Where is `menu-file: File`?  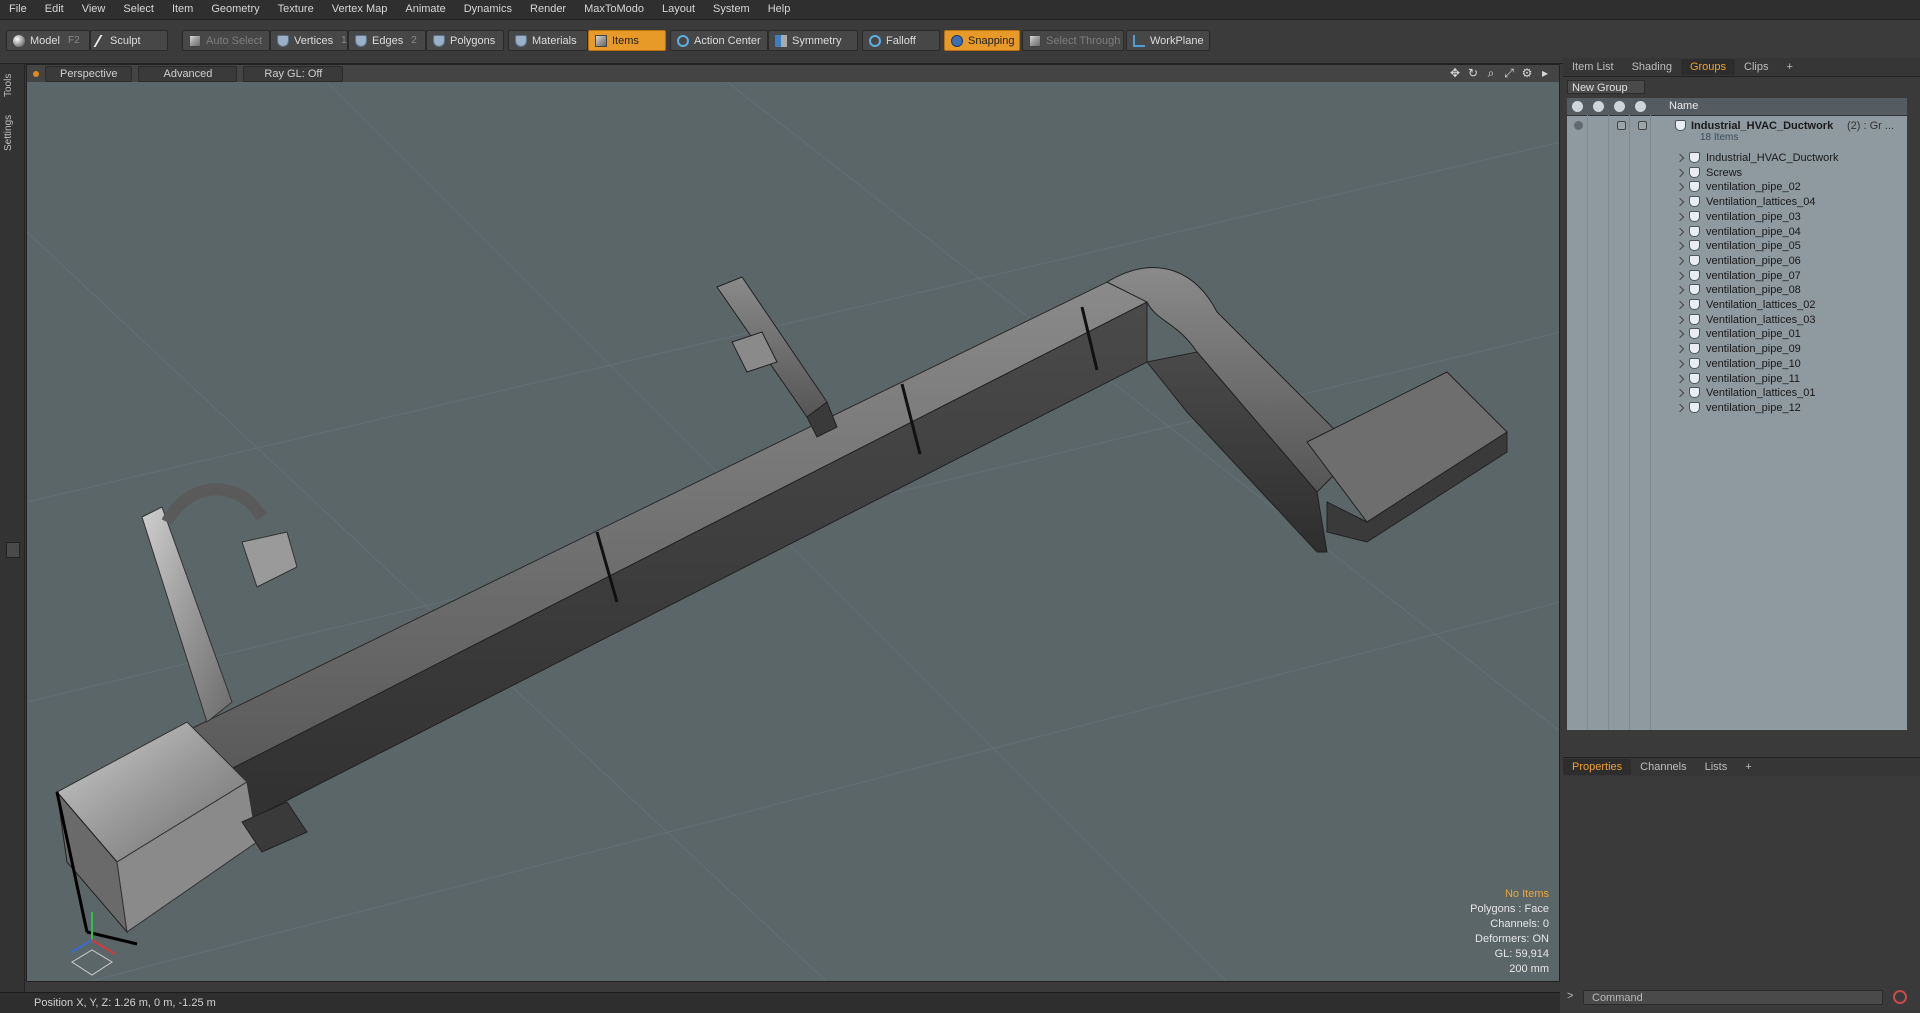 menu-file: File is located at coordinates (18, 9).